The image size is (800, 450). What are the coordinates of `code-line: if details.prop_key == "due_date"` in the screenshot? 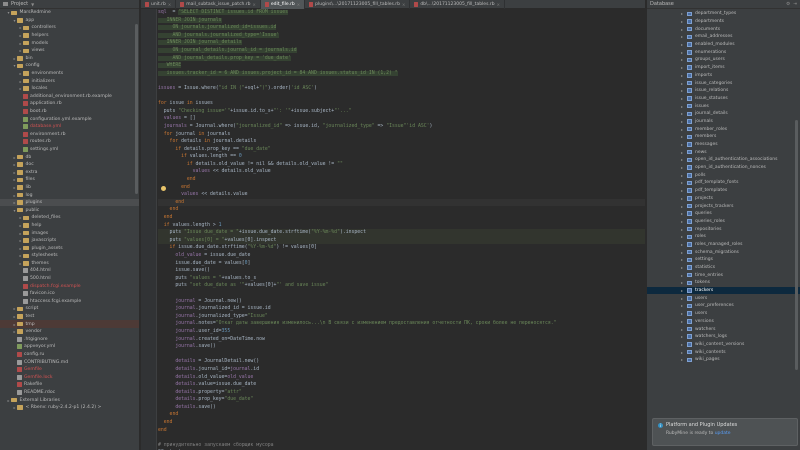 It's located at (401, 150).